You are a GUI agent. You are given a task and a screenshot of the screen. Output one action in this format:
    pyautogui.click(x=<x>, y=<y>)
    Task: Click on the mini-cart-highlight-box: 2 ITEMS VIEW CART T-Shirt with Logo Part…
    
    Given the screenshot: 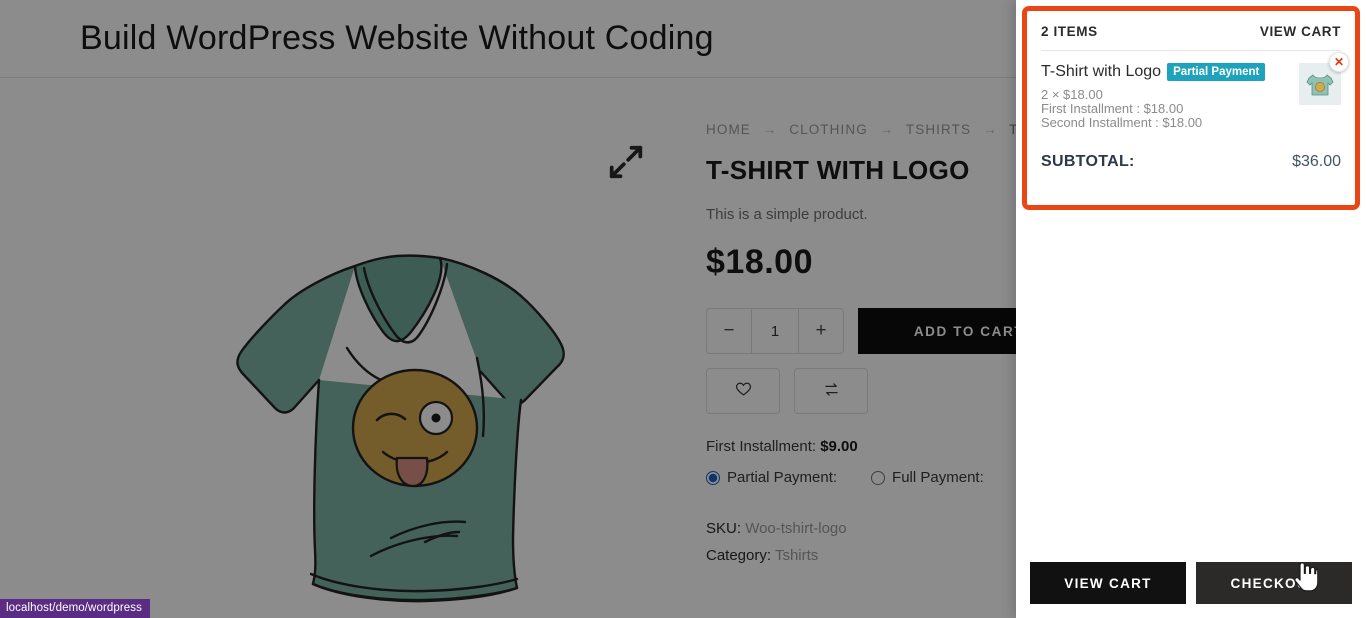 What is the action you would take?
    pyautogui.click(x=1191, y=108)
    